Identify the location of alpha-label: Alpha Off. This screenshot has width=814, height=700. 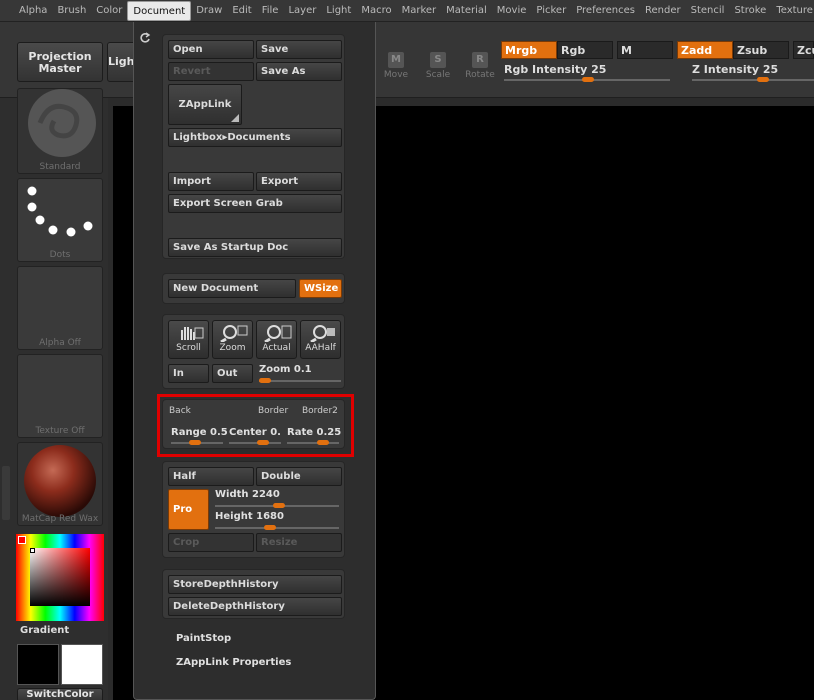
(60, 343).